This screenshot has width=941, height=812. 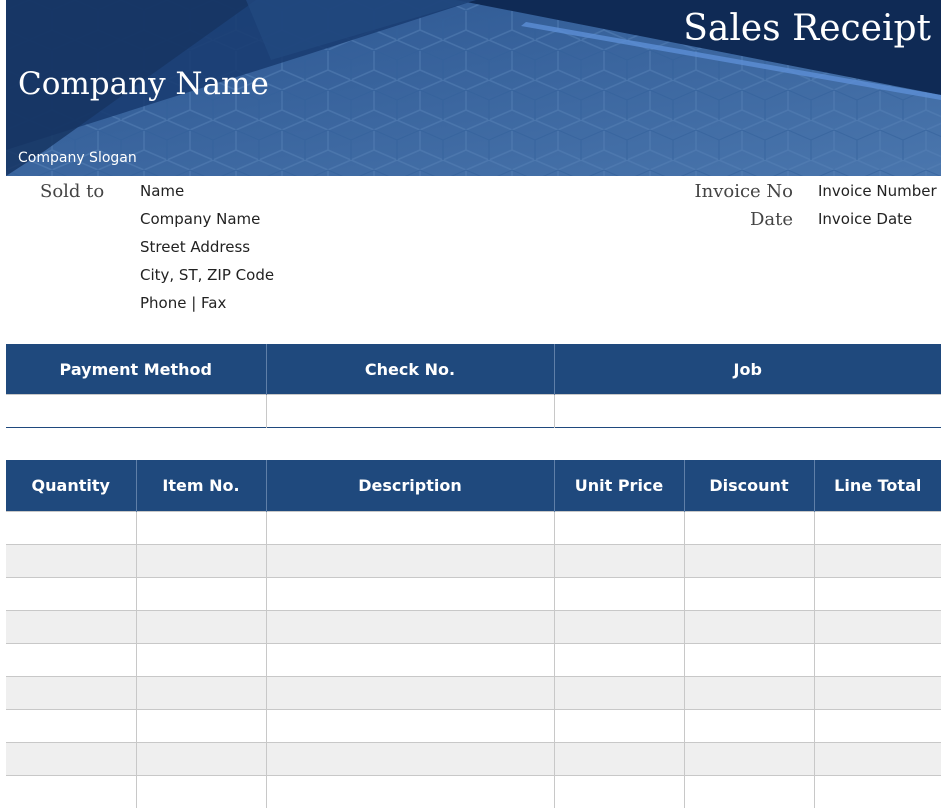 What do you see at coordinates (747, 411) in the screenshot?
I see `job-cell` at bounding box center [747, 411].